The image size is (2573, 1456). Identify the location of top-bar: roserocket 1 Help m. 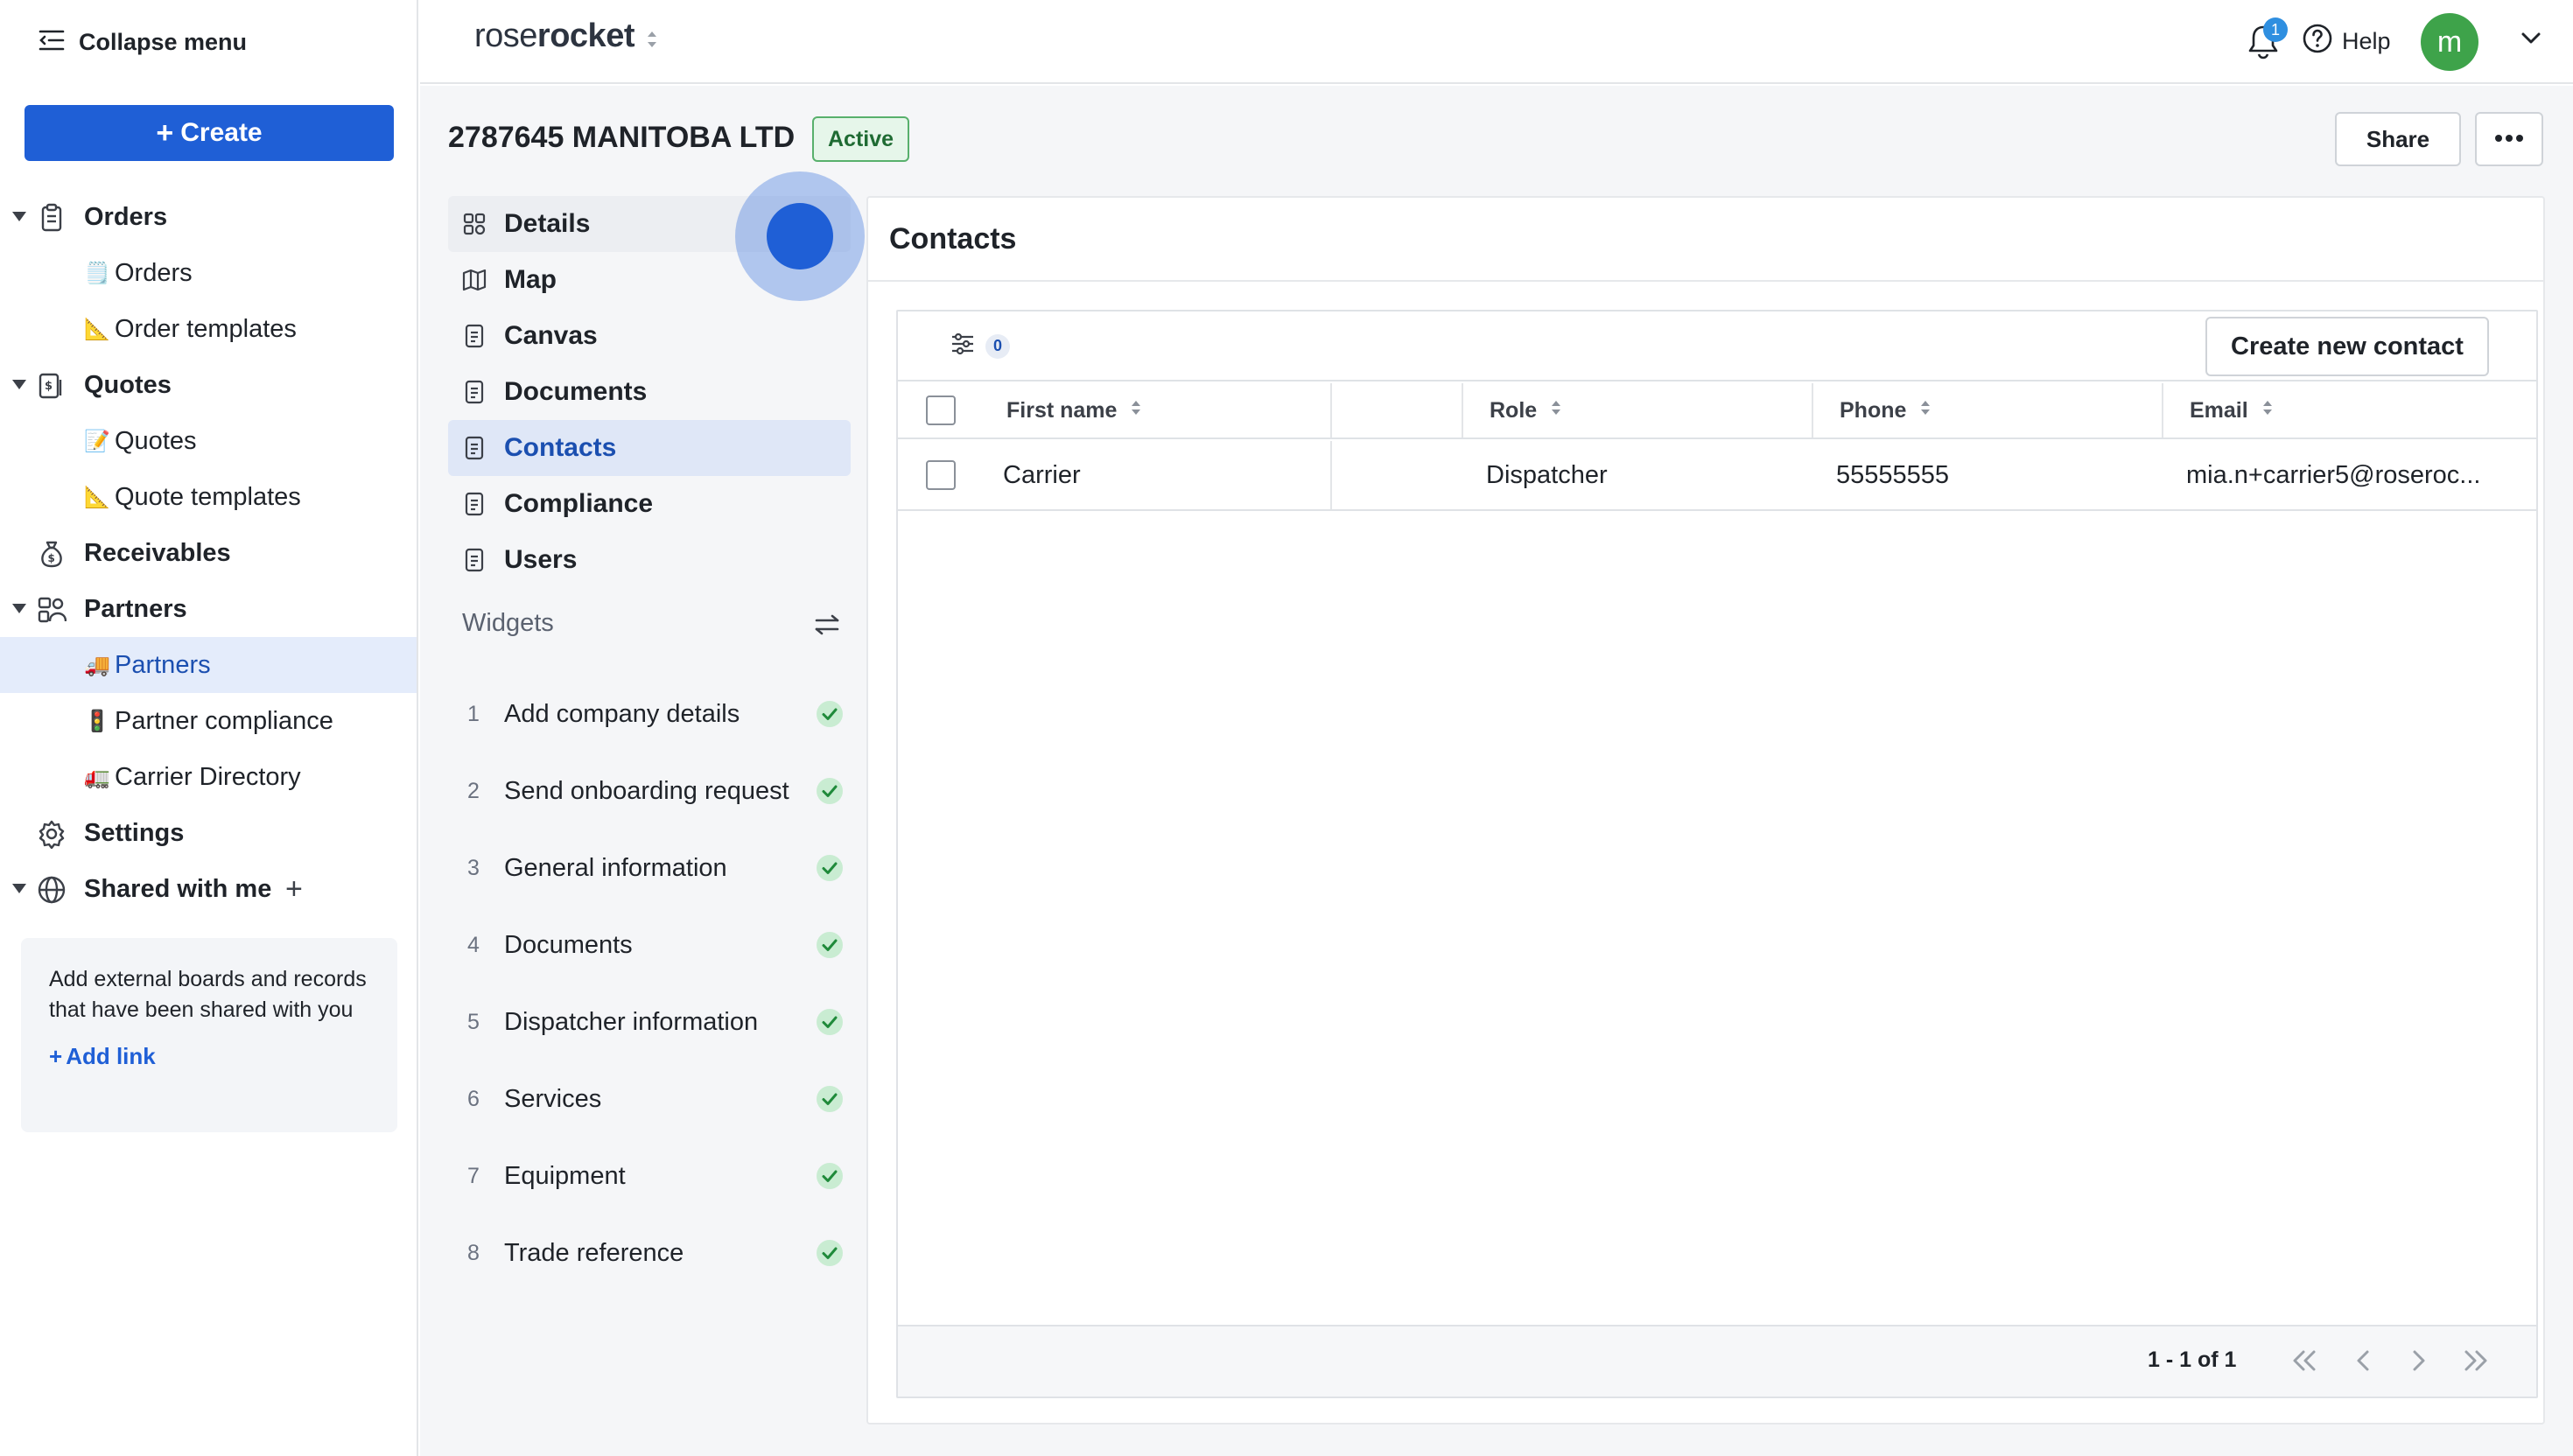
(1496, 42).